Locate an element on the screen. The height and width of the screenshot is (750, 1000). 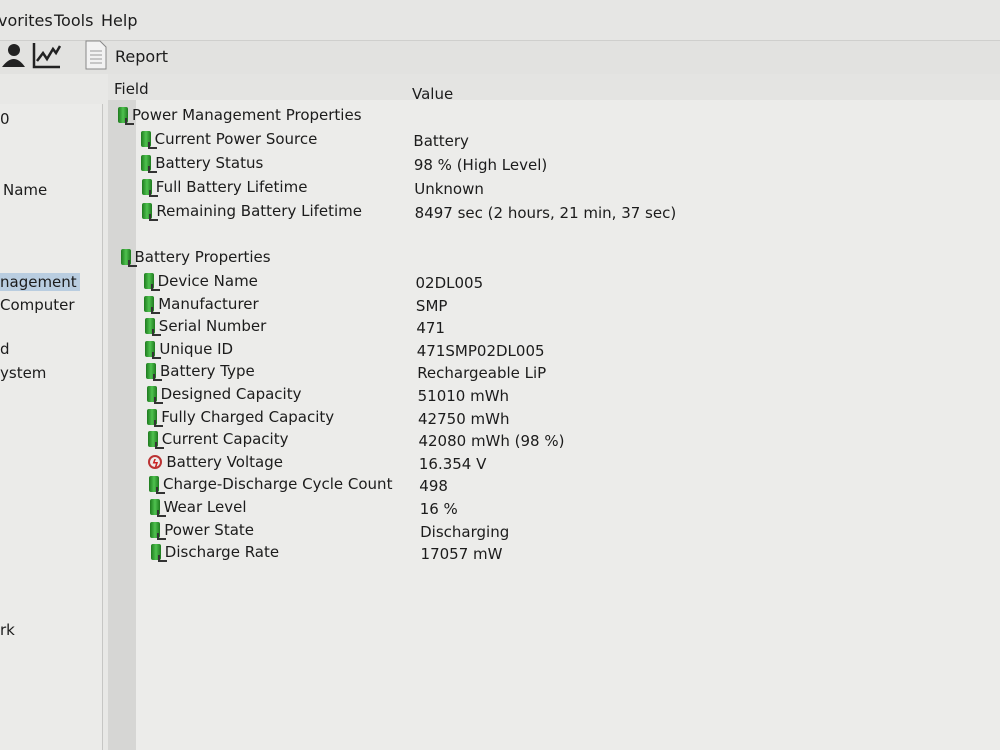
field-value: Discharging is located at coordinates (465, 531).